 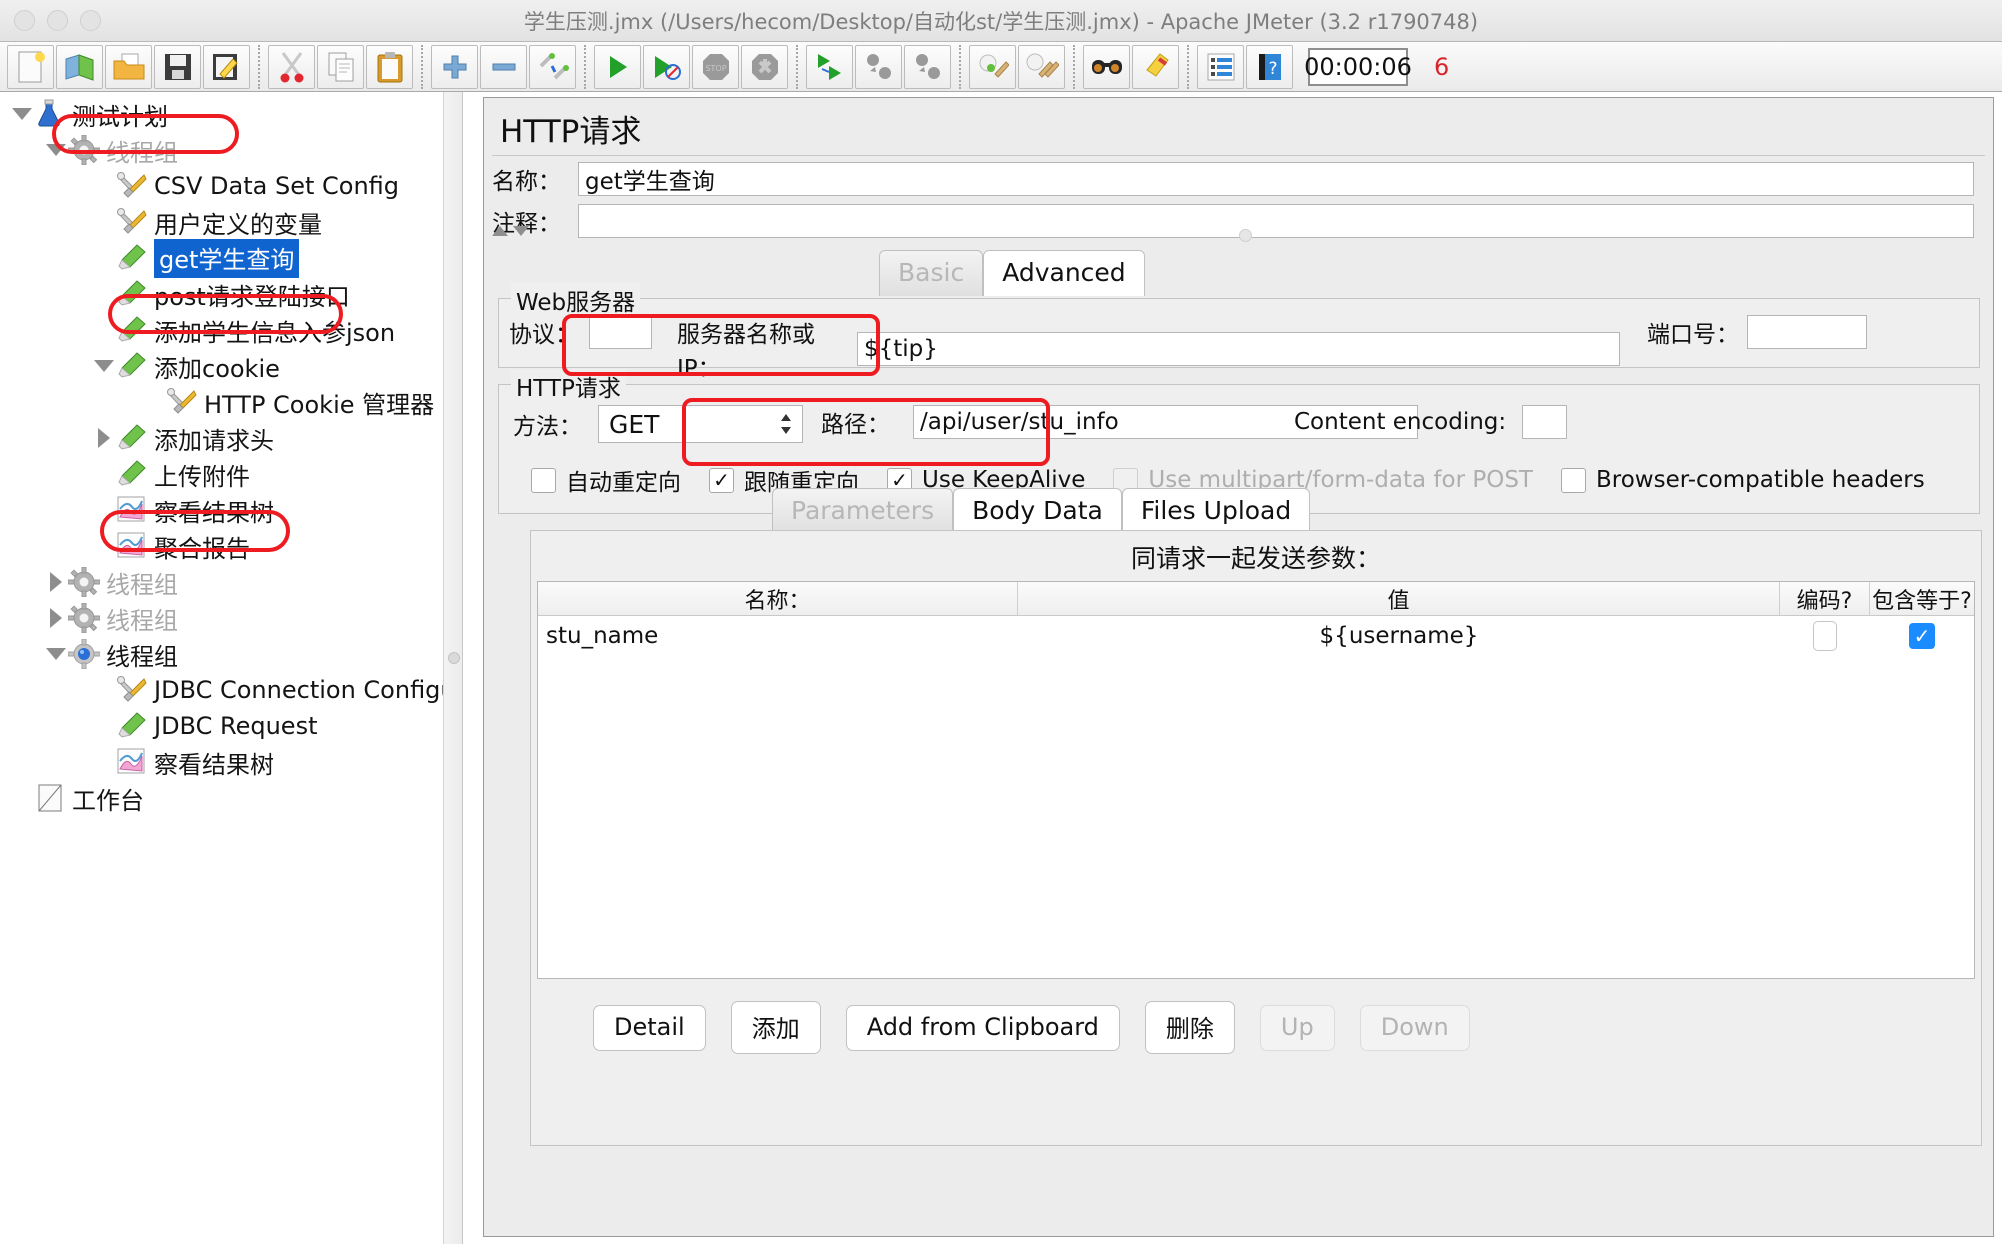 What do you see at coordinates (863, 511) in the screenshot?
I see `tab-parameters: Parameters` at bounding box center [863, 511].